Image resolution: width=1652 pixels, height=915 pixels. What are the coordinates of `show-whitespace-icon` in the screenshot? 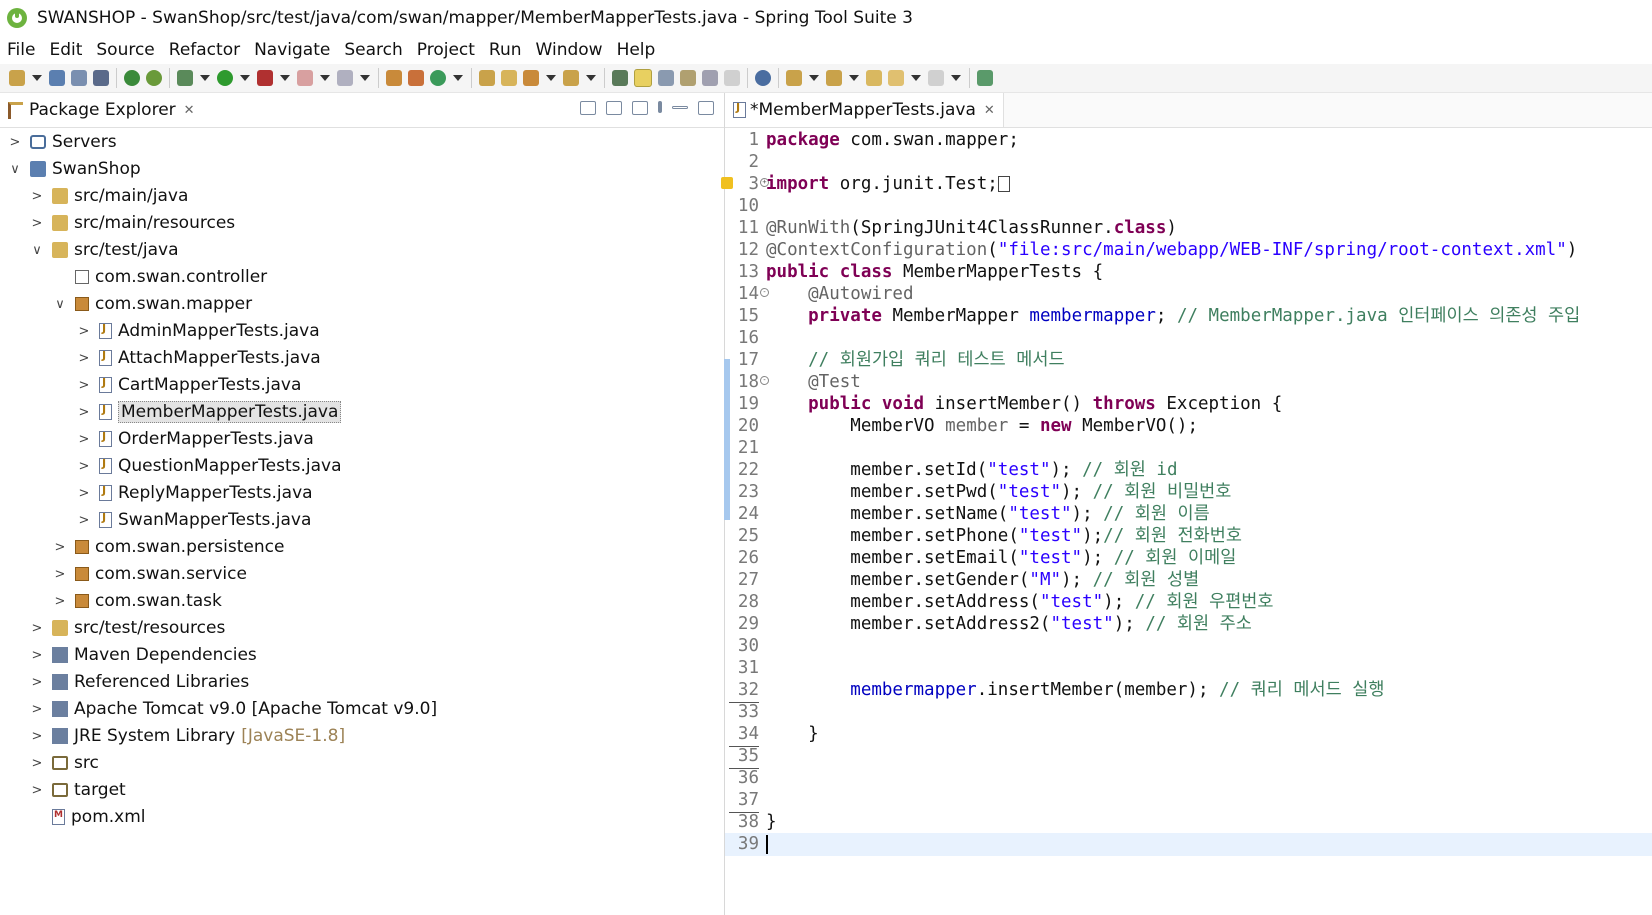 It's located at (710, 78).